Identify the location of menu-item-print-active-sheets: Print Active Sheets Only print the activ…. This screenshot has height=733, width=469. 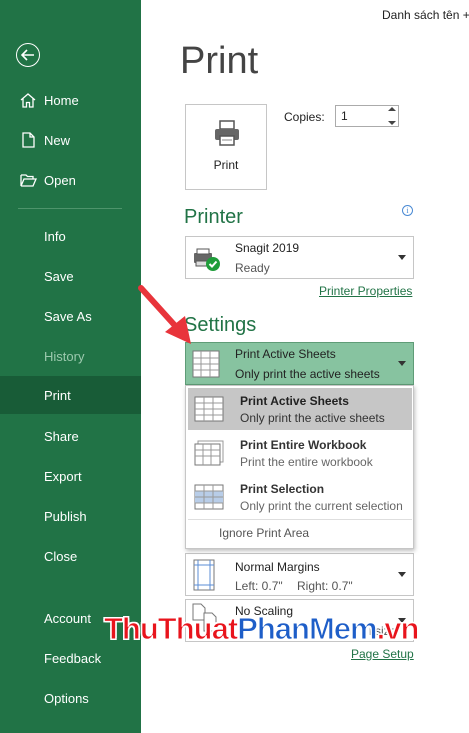
(300, 409).